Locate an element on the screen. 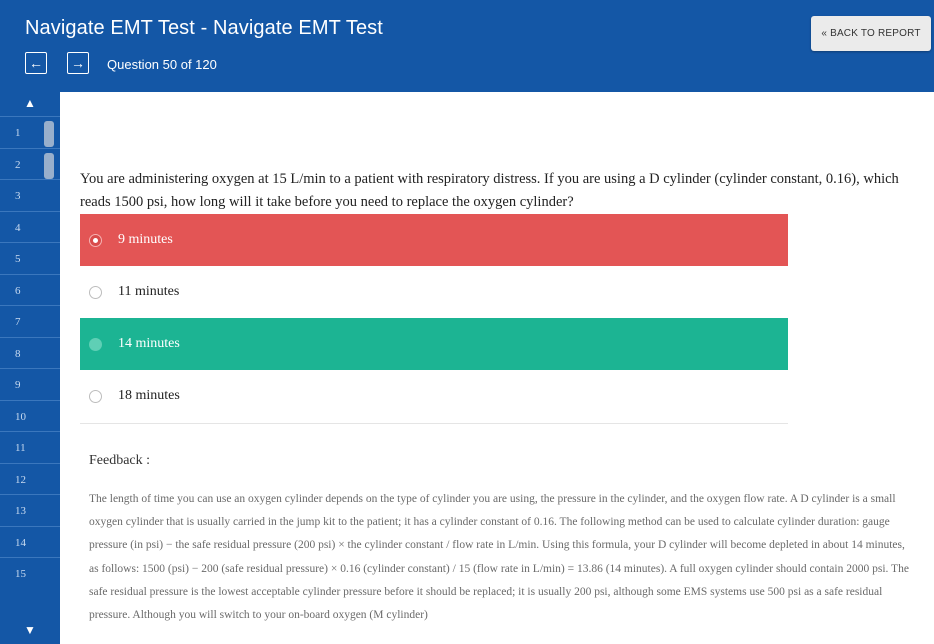 The image size is (934, 644). answer-label: 14 minutes is located at coordinates (149, 343).